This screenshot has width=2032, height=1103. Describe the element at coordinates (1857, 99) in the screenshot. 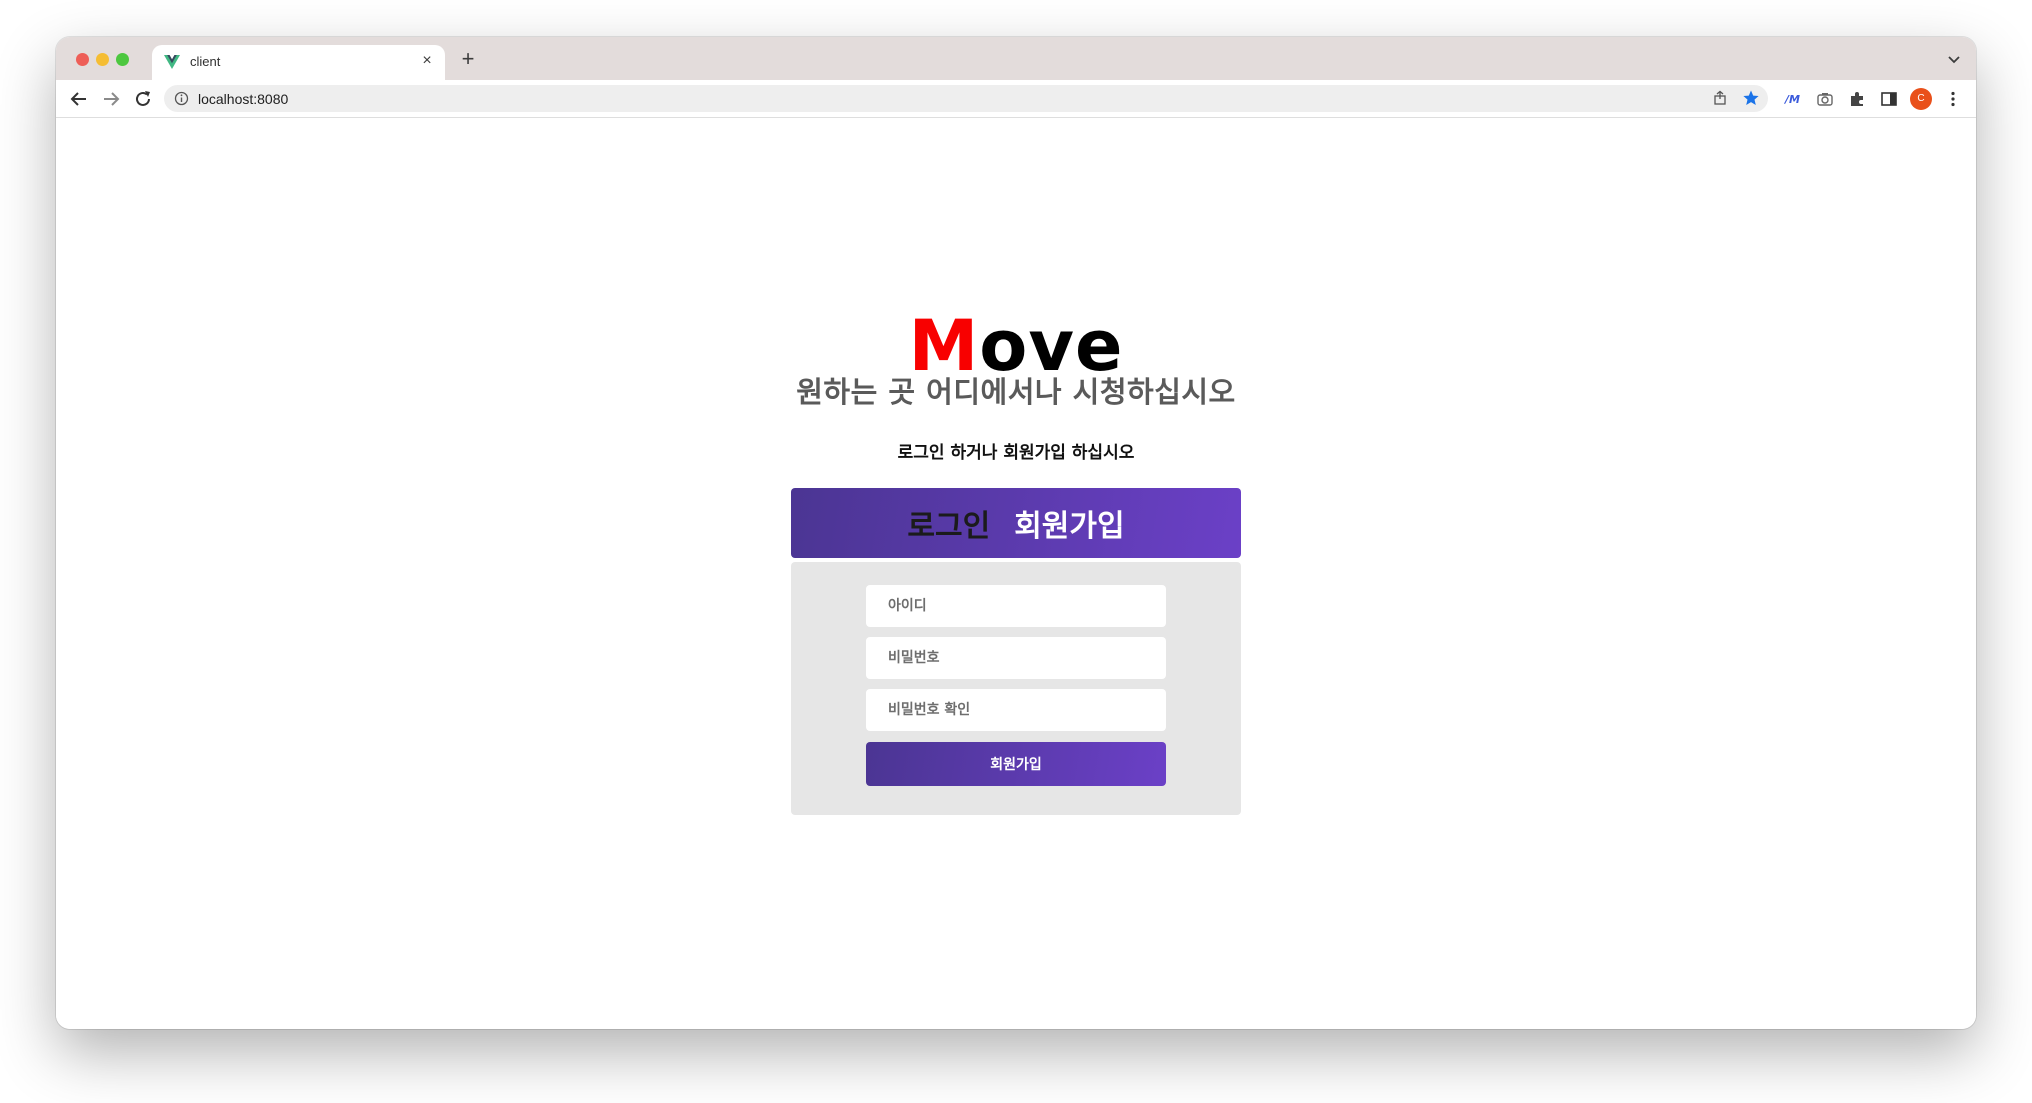

I see `puzzle-extensions-icon` at that location.